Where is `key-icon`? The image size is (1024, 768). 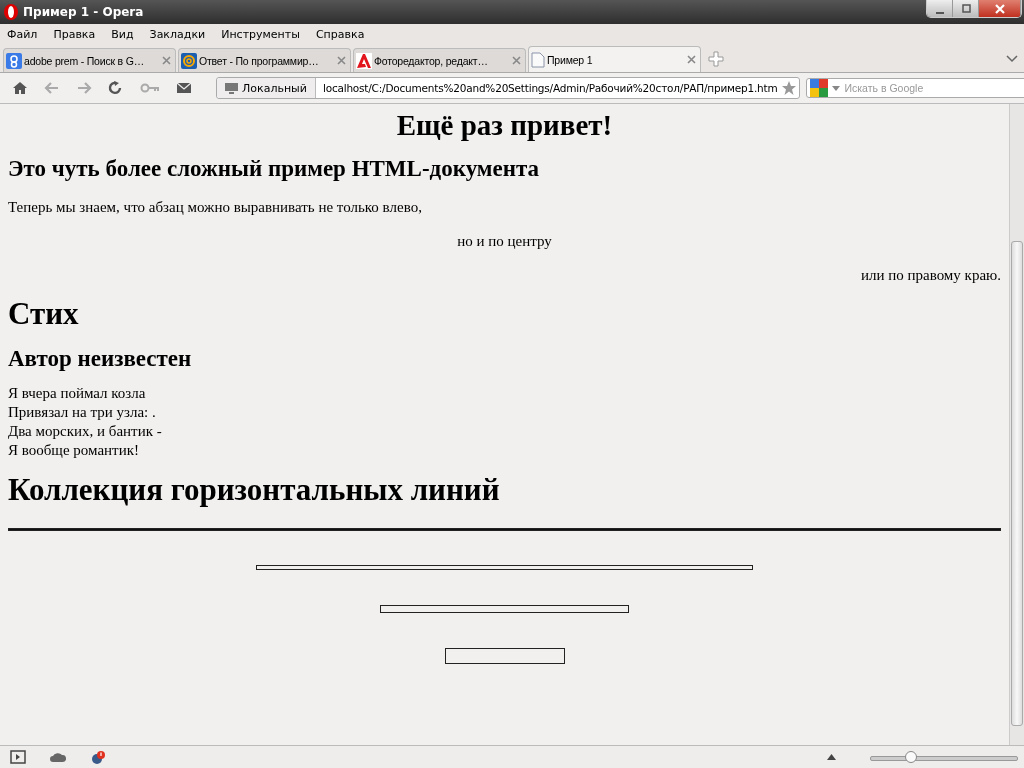
key-icon is located at coordinates (150, 88).